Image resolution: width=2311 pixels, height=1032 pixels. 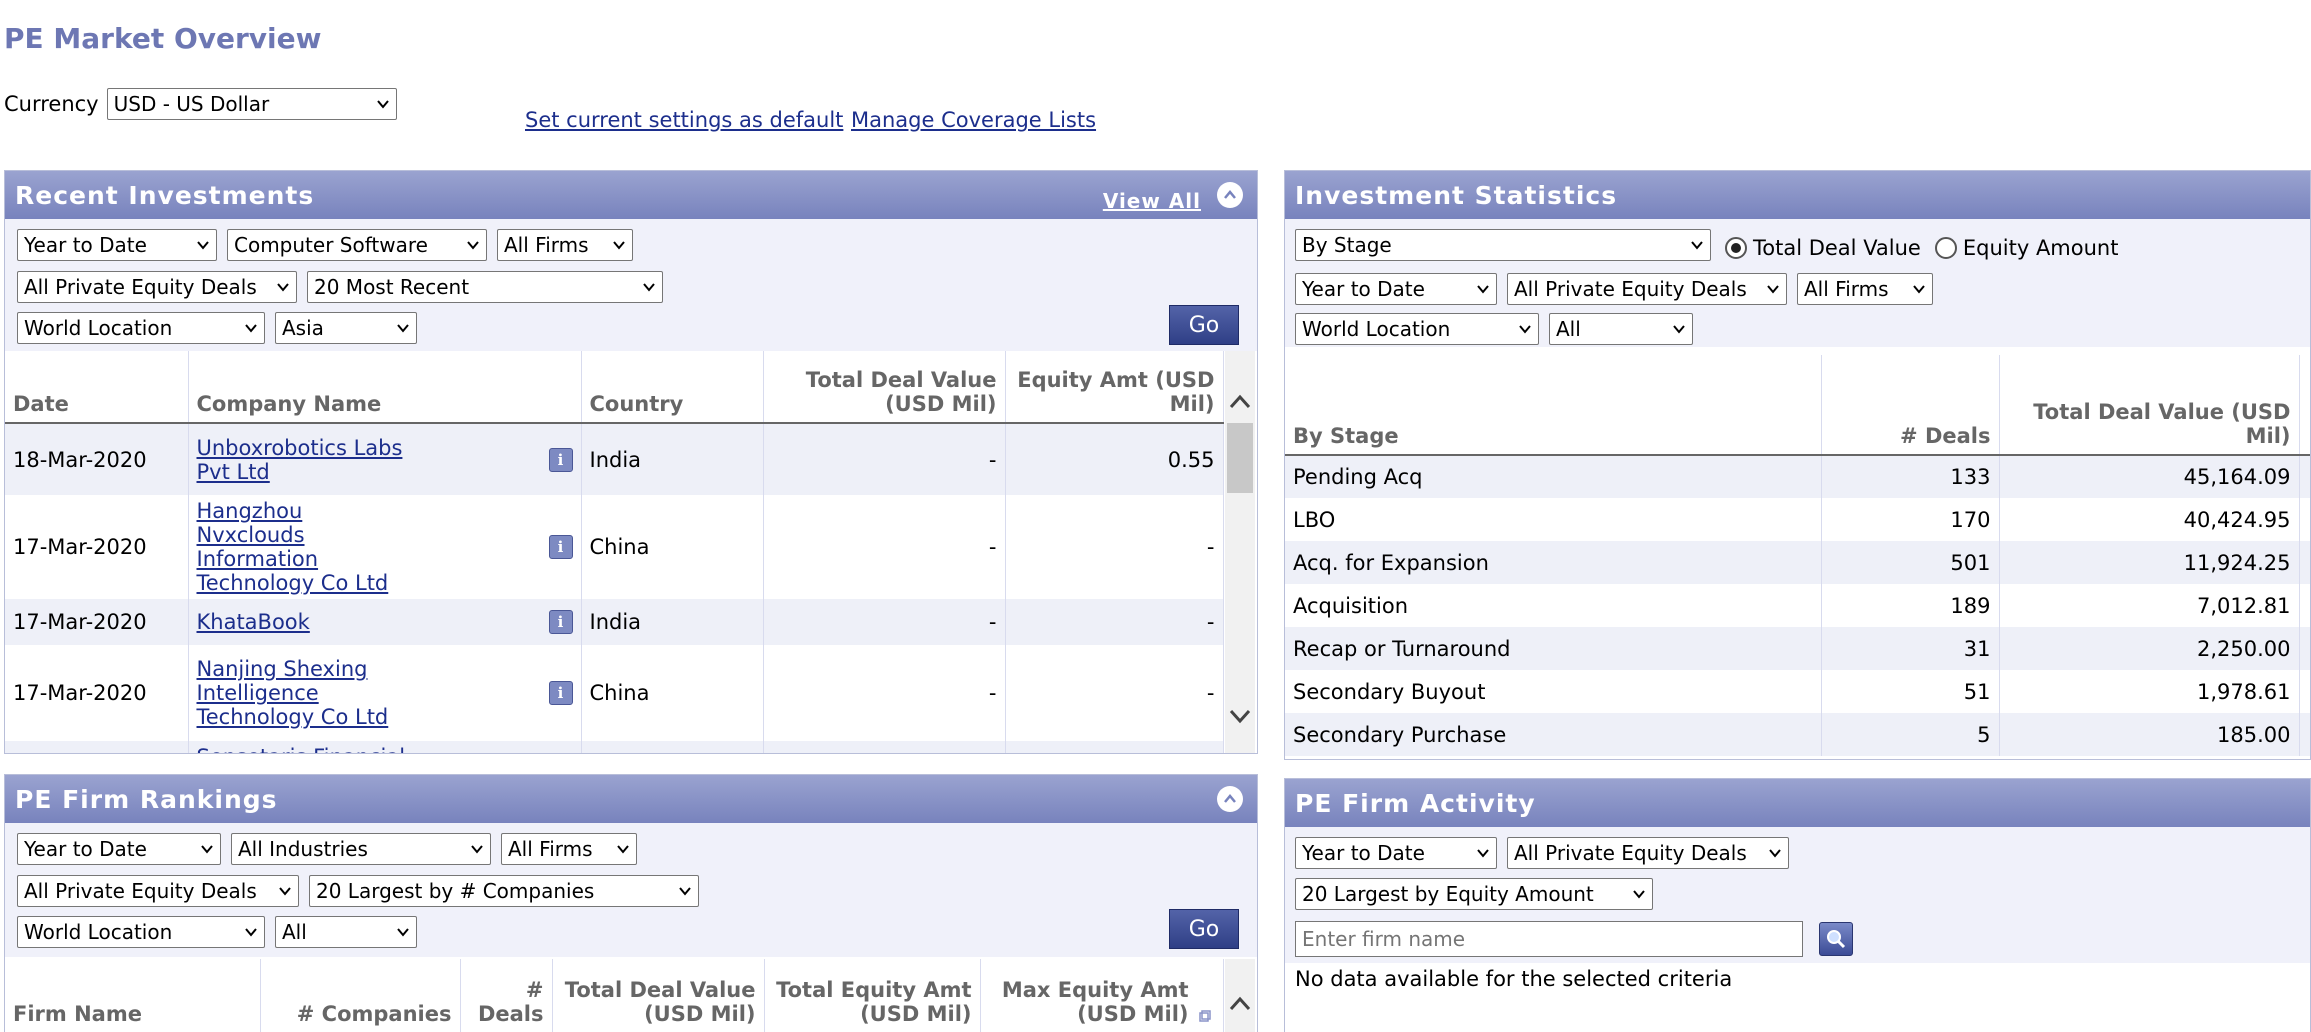 What do you see at coordinates (360, 995) in the screenshot?
I see `column-header: # Companies` at bounding box center [360, 995].